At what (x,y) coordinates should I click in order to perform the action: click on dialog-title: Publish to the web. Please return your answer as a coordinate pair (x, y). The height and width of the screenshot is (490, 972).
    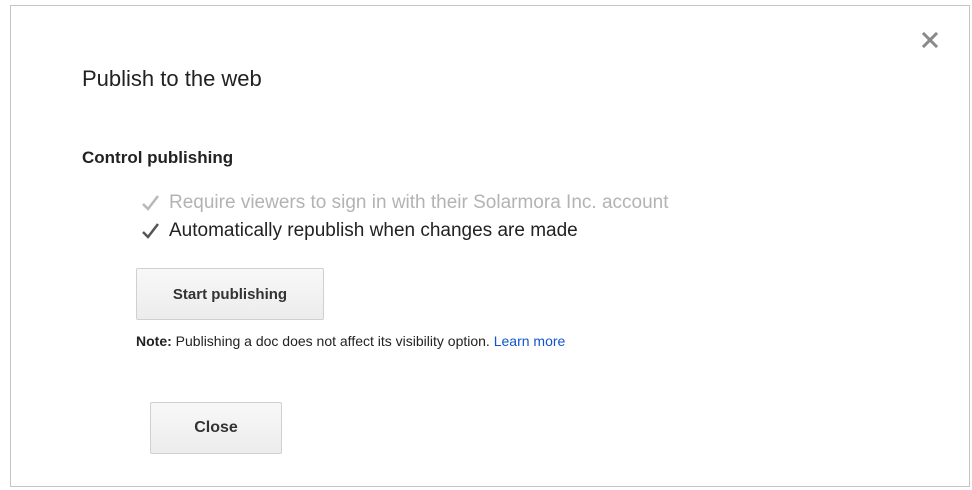
    Looking at the image, I should click on (172, 78).